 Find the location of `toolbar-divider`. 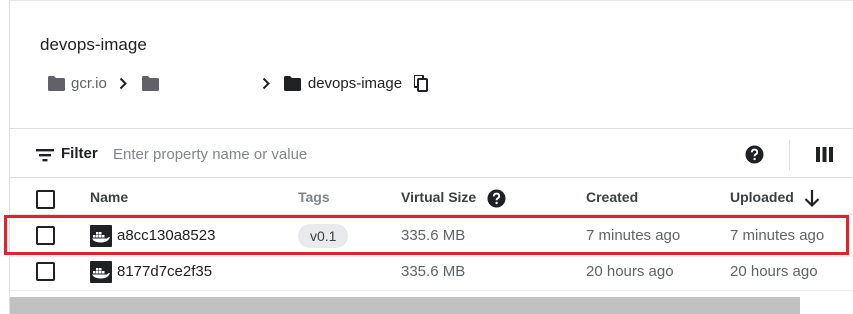

toolbar-divider is located at coordinates (431, 177).